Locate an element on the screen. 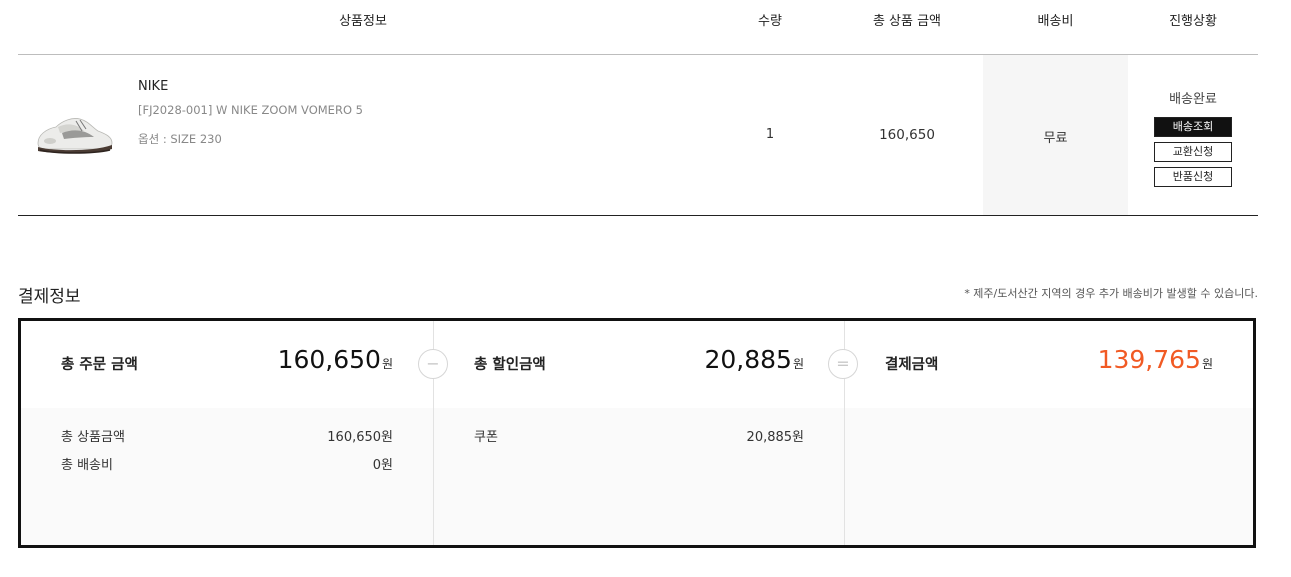  discount-total-label: 총 할인금액 is located at coordinates (510, 365).